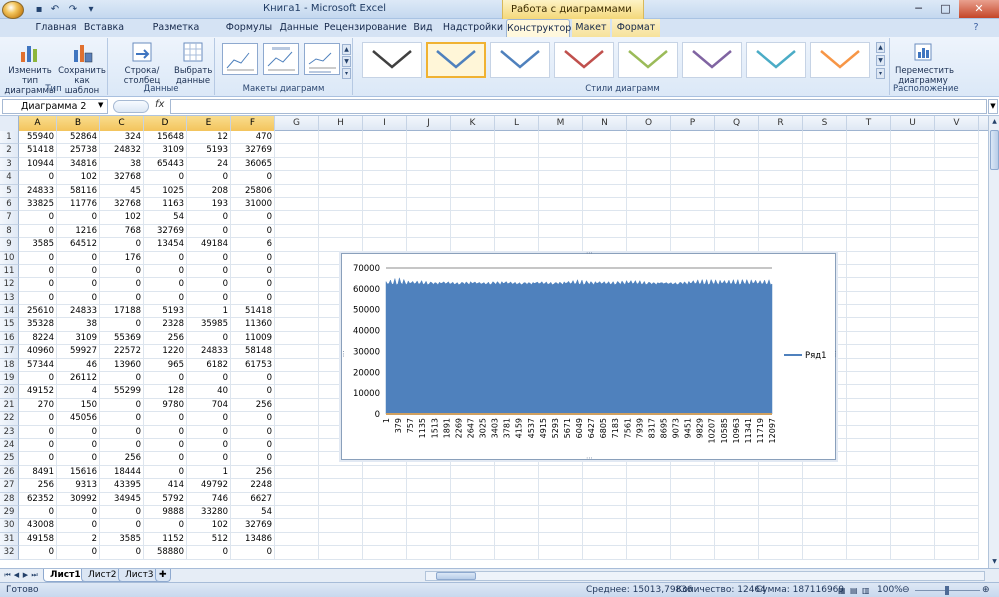 The width and height of the screenshot is (999, 597). What do you see at coordinates (56, 28) in the screenshot?
I see `tab-home: Главная` at bounding box center [56, 28].